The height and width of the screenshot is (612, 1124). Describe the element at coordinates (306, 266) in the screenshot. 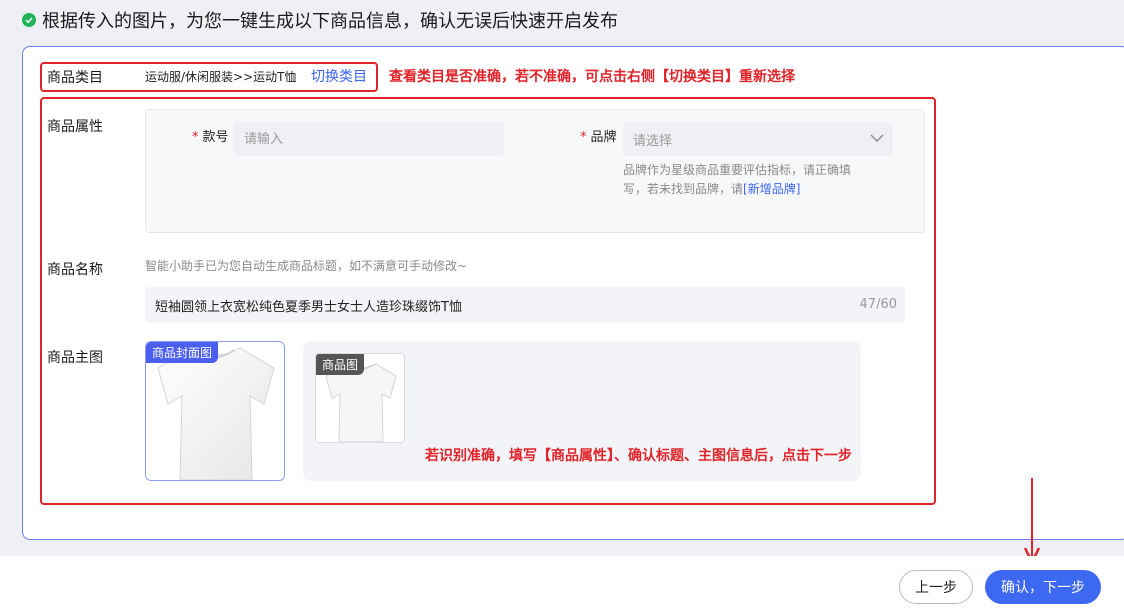

I see `product-name-hint: 智能小助手已为您自动生成商品标题，如不满意可手动修改~` at that location.